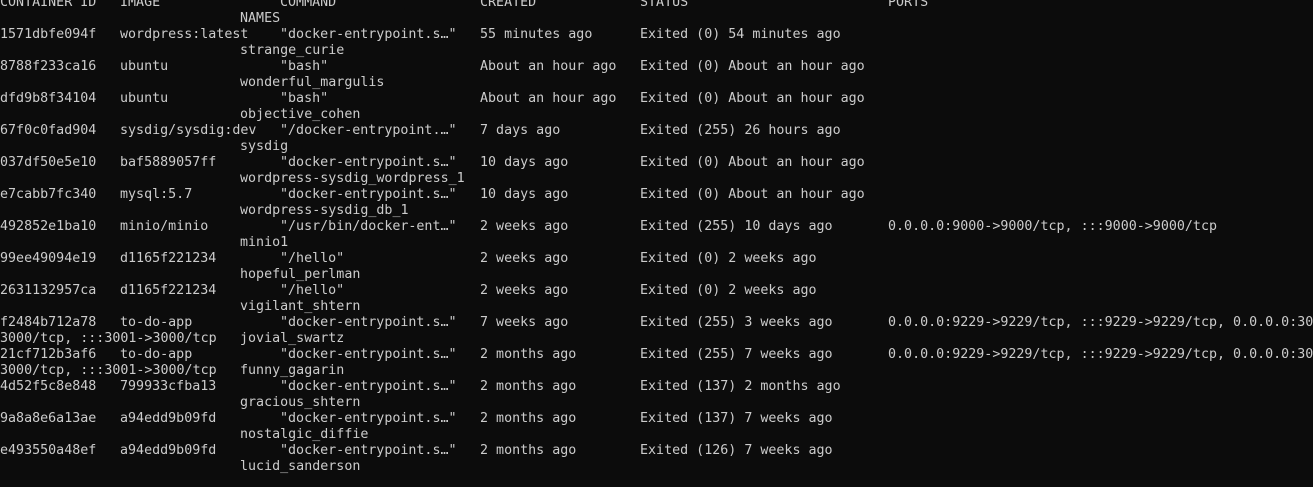 This screenshot has height=487, width=1313. Describe the element at coordinates (48, 290) in the screenshot. I see `container-id-cell: 2631132957ca` at that location.